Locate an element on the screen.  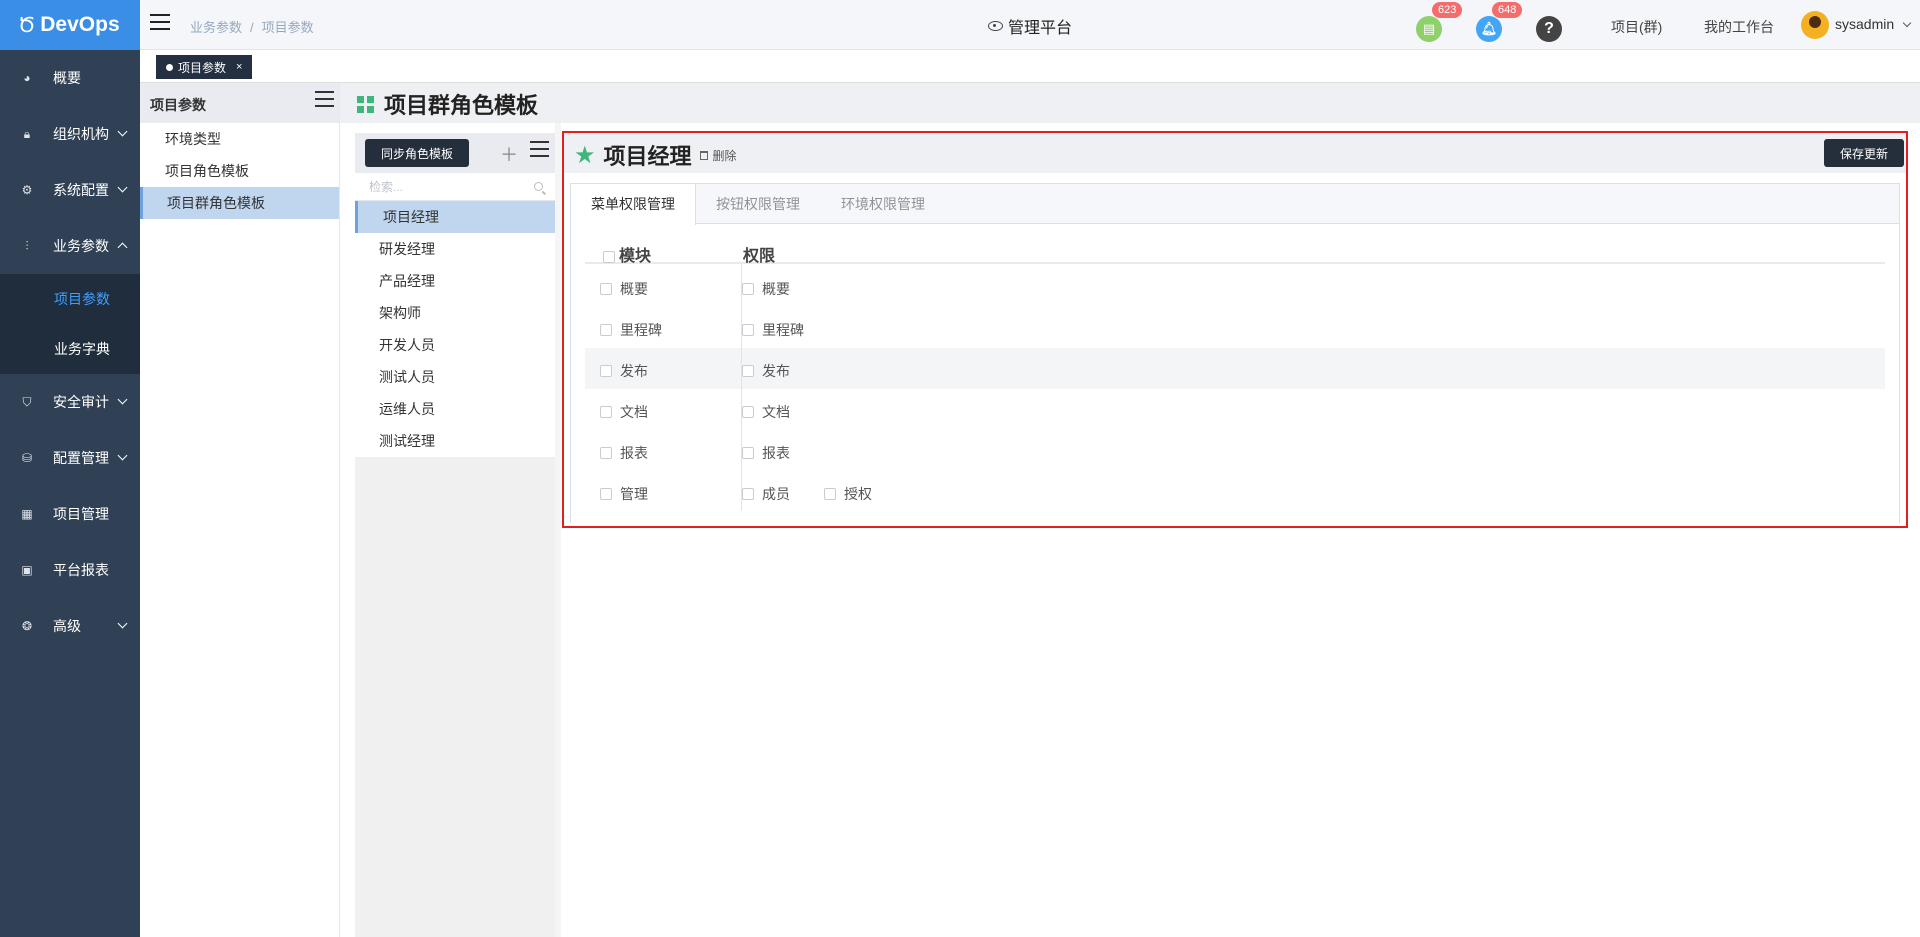
module-header-label: 模块 is located at coordinates (635, 256).